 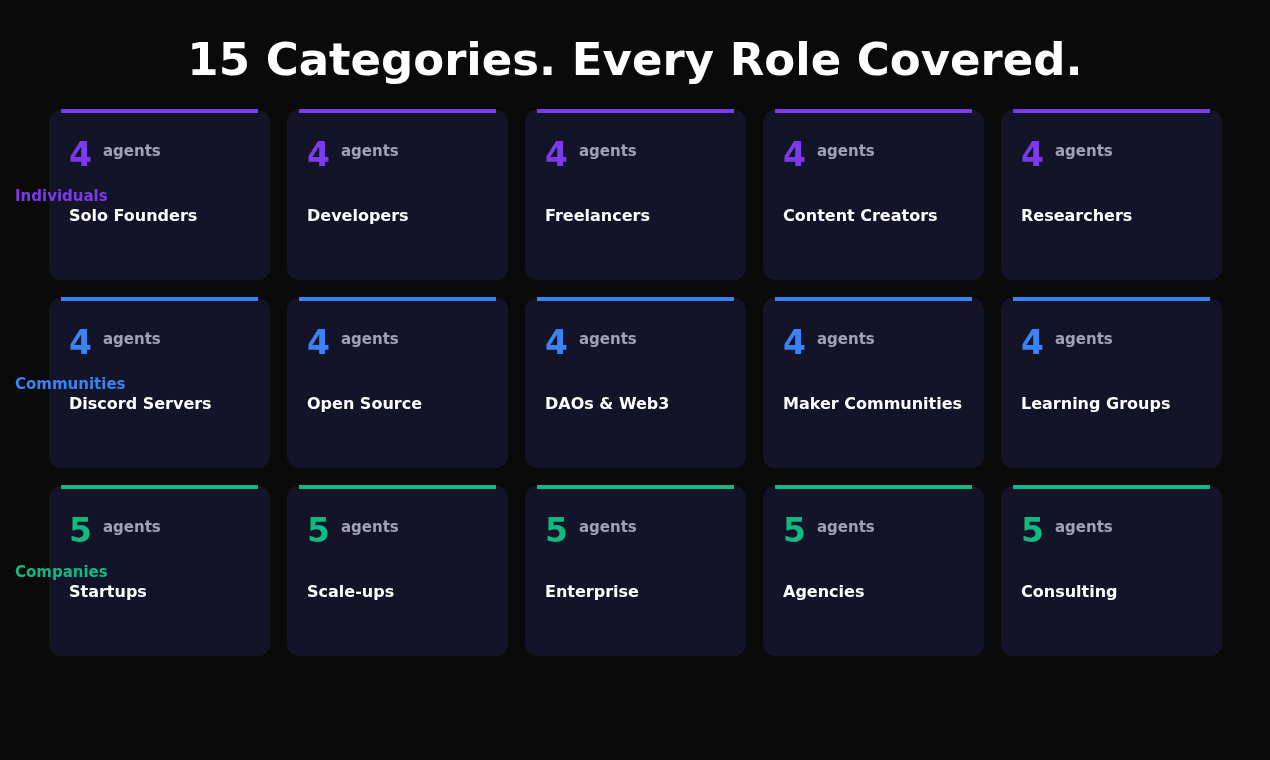 What do you see at coordinates (861, 216) in the screenshot?
I see `category-name: Content Creators` at bounding box center [861, 216].